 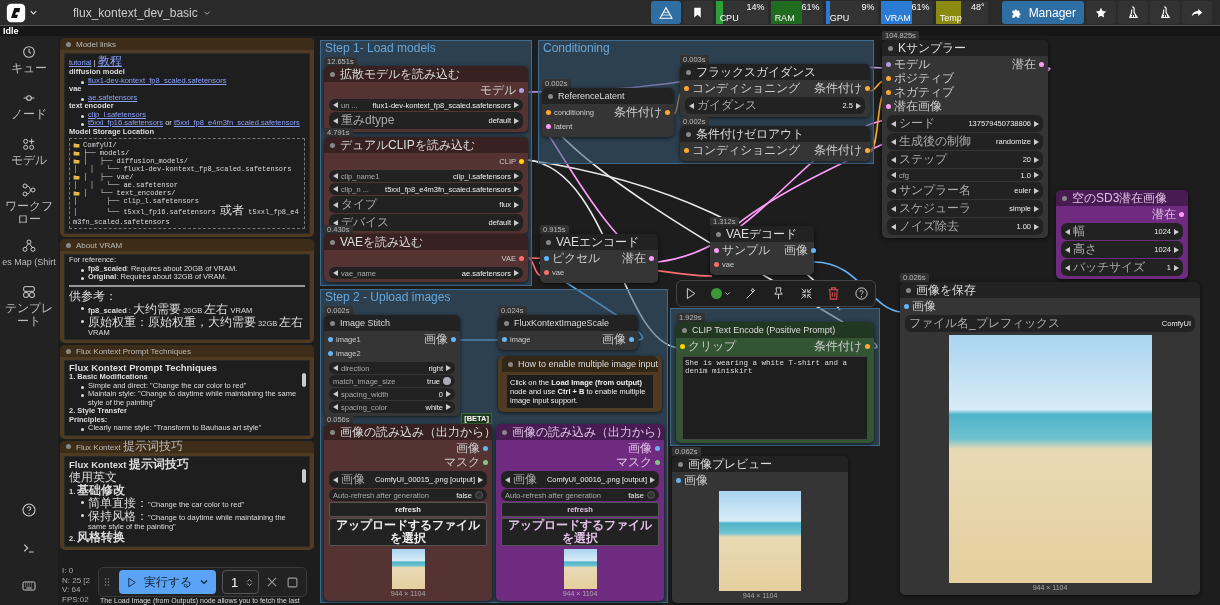 I want to click on run-button: 実行する, so click(x=167, y=582).